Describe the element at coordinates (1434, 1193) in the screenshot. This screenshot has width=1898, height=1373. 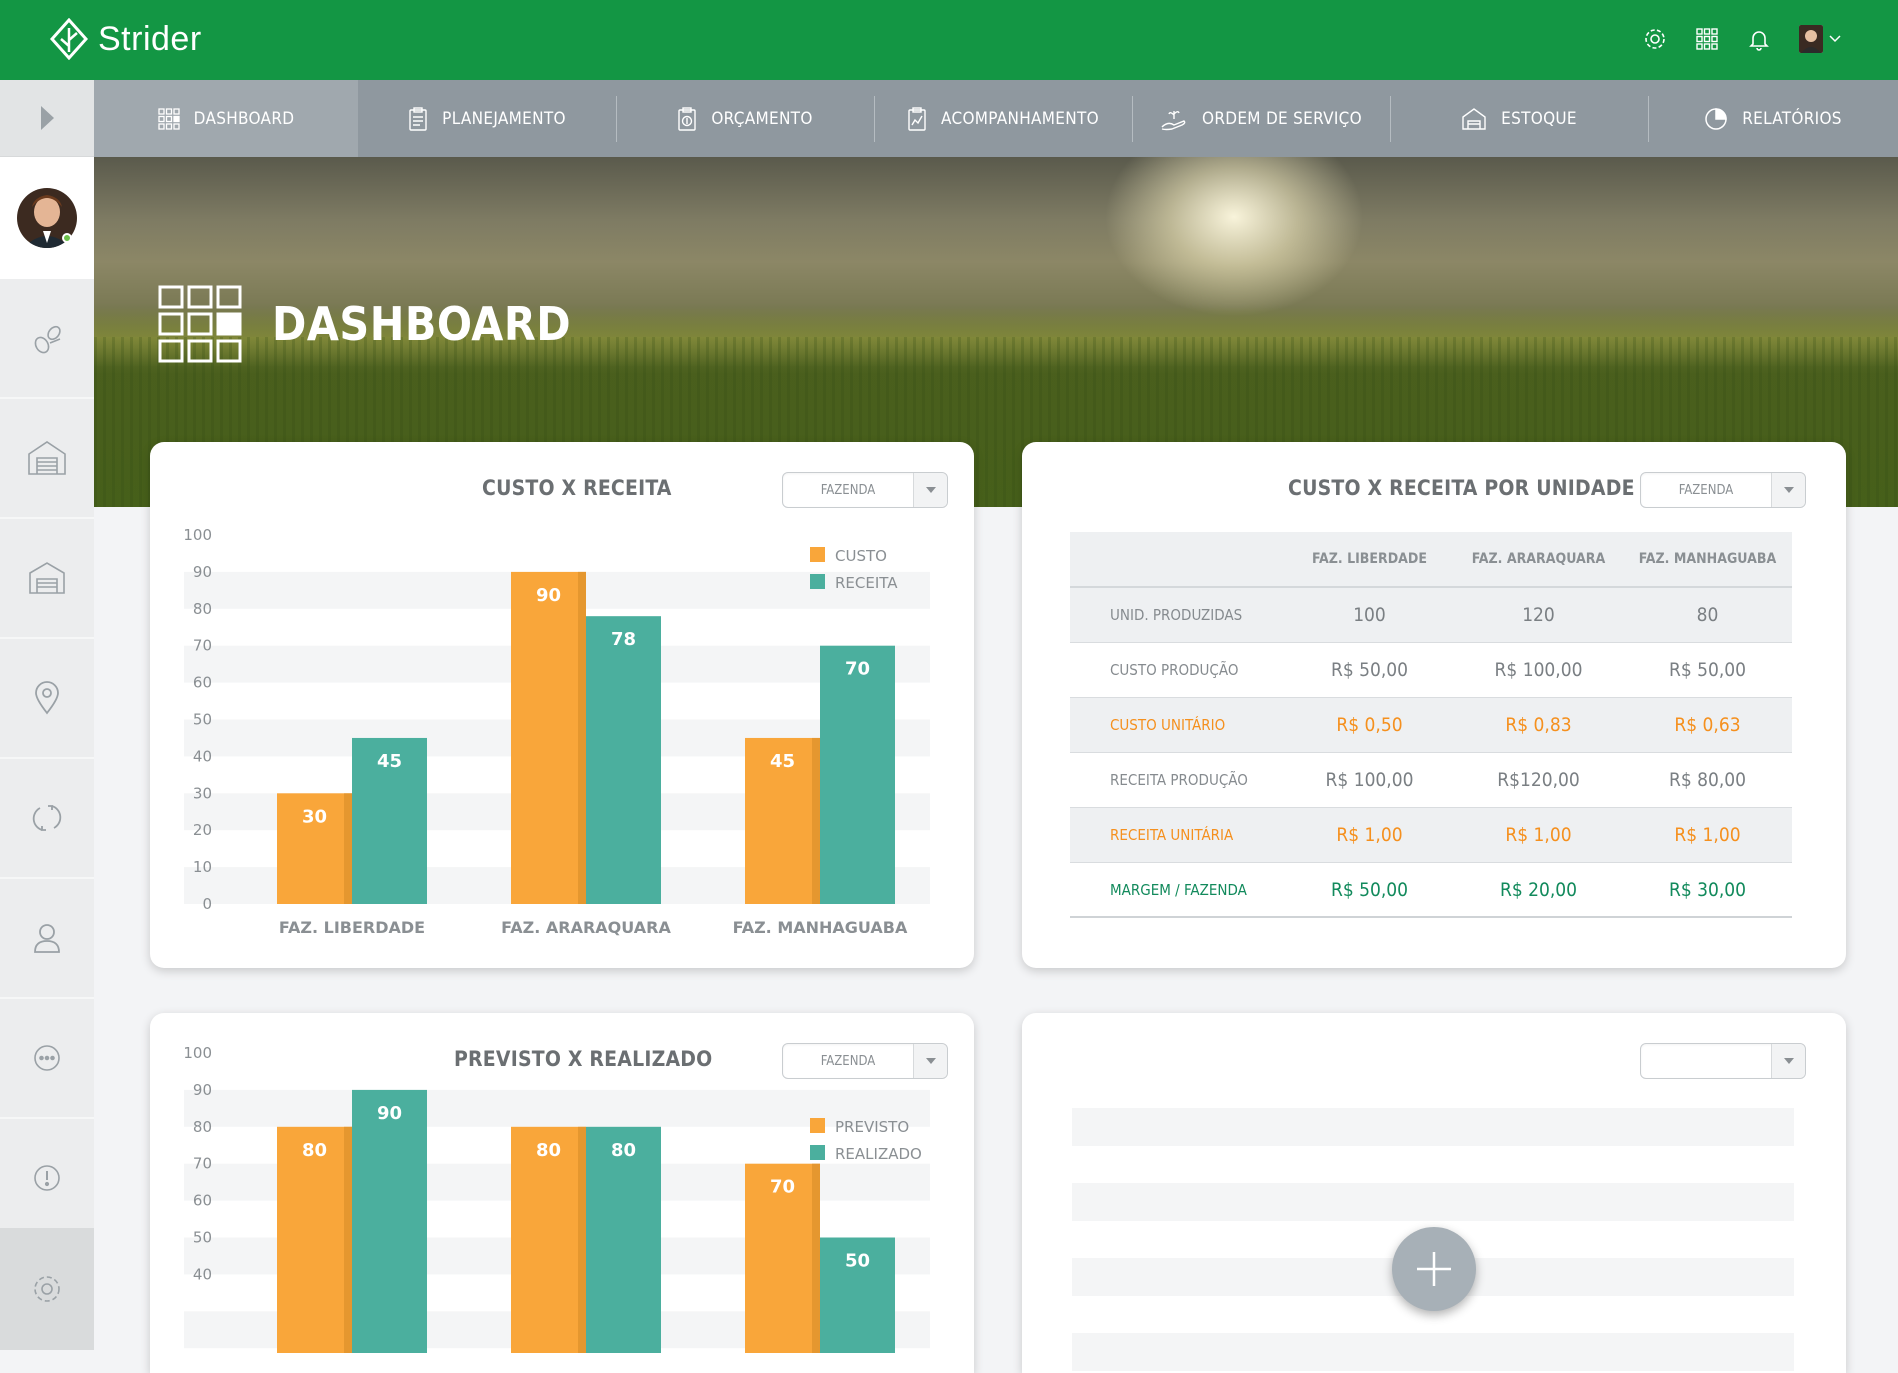
I see `card-empty-widget` at that location.